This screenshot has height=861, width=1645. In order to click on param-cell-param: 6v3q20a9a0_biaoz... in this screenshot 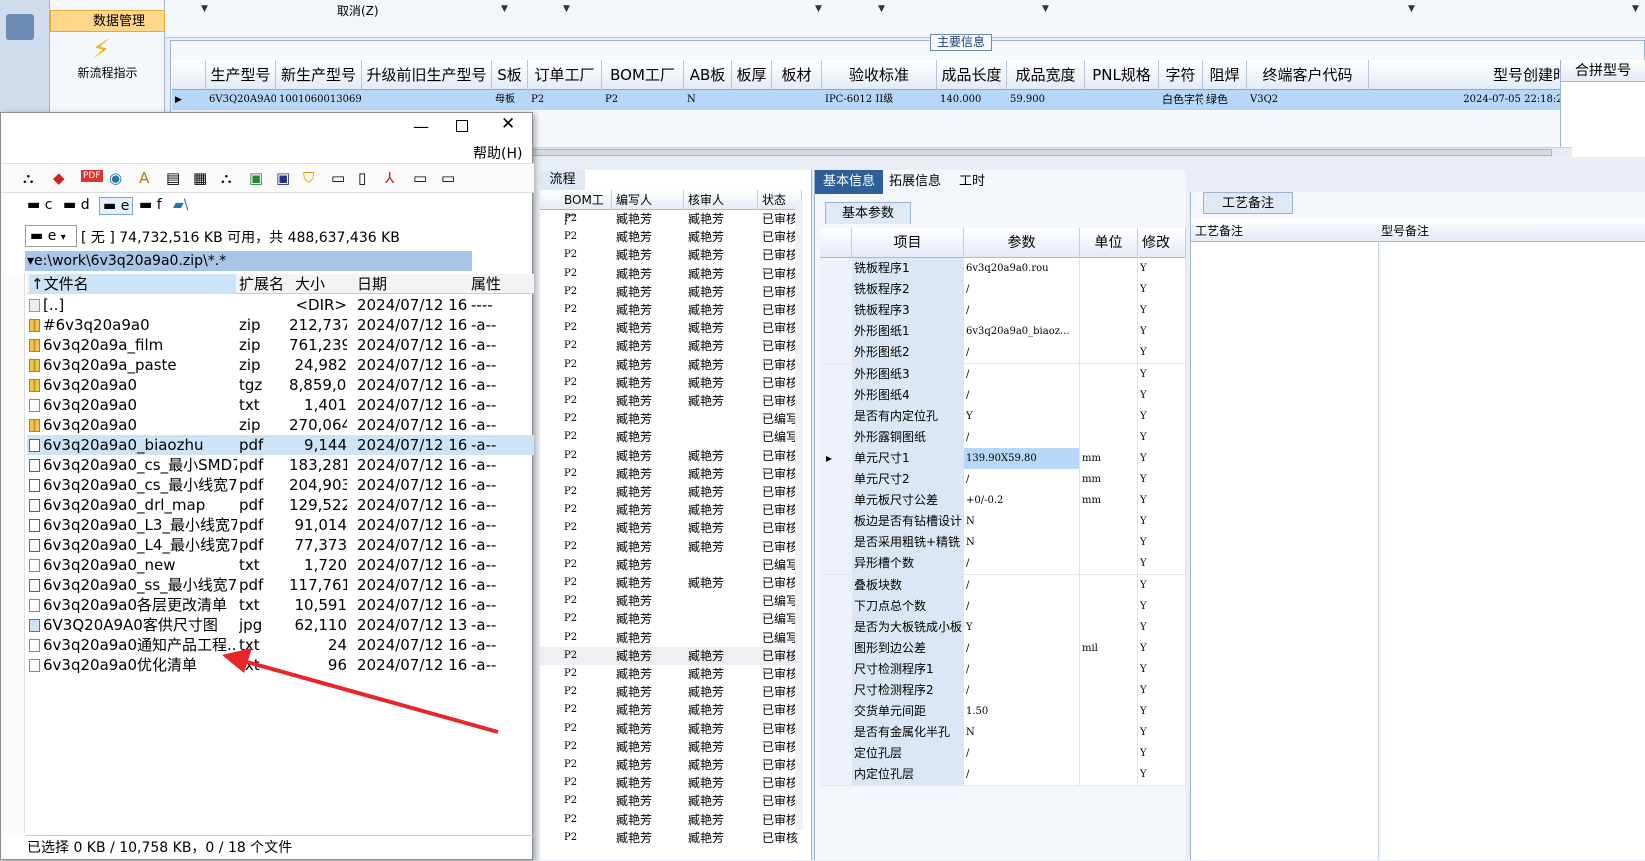, I will do `click(1022, 332)`.